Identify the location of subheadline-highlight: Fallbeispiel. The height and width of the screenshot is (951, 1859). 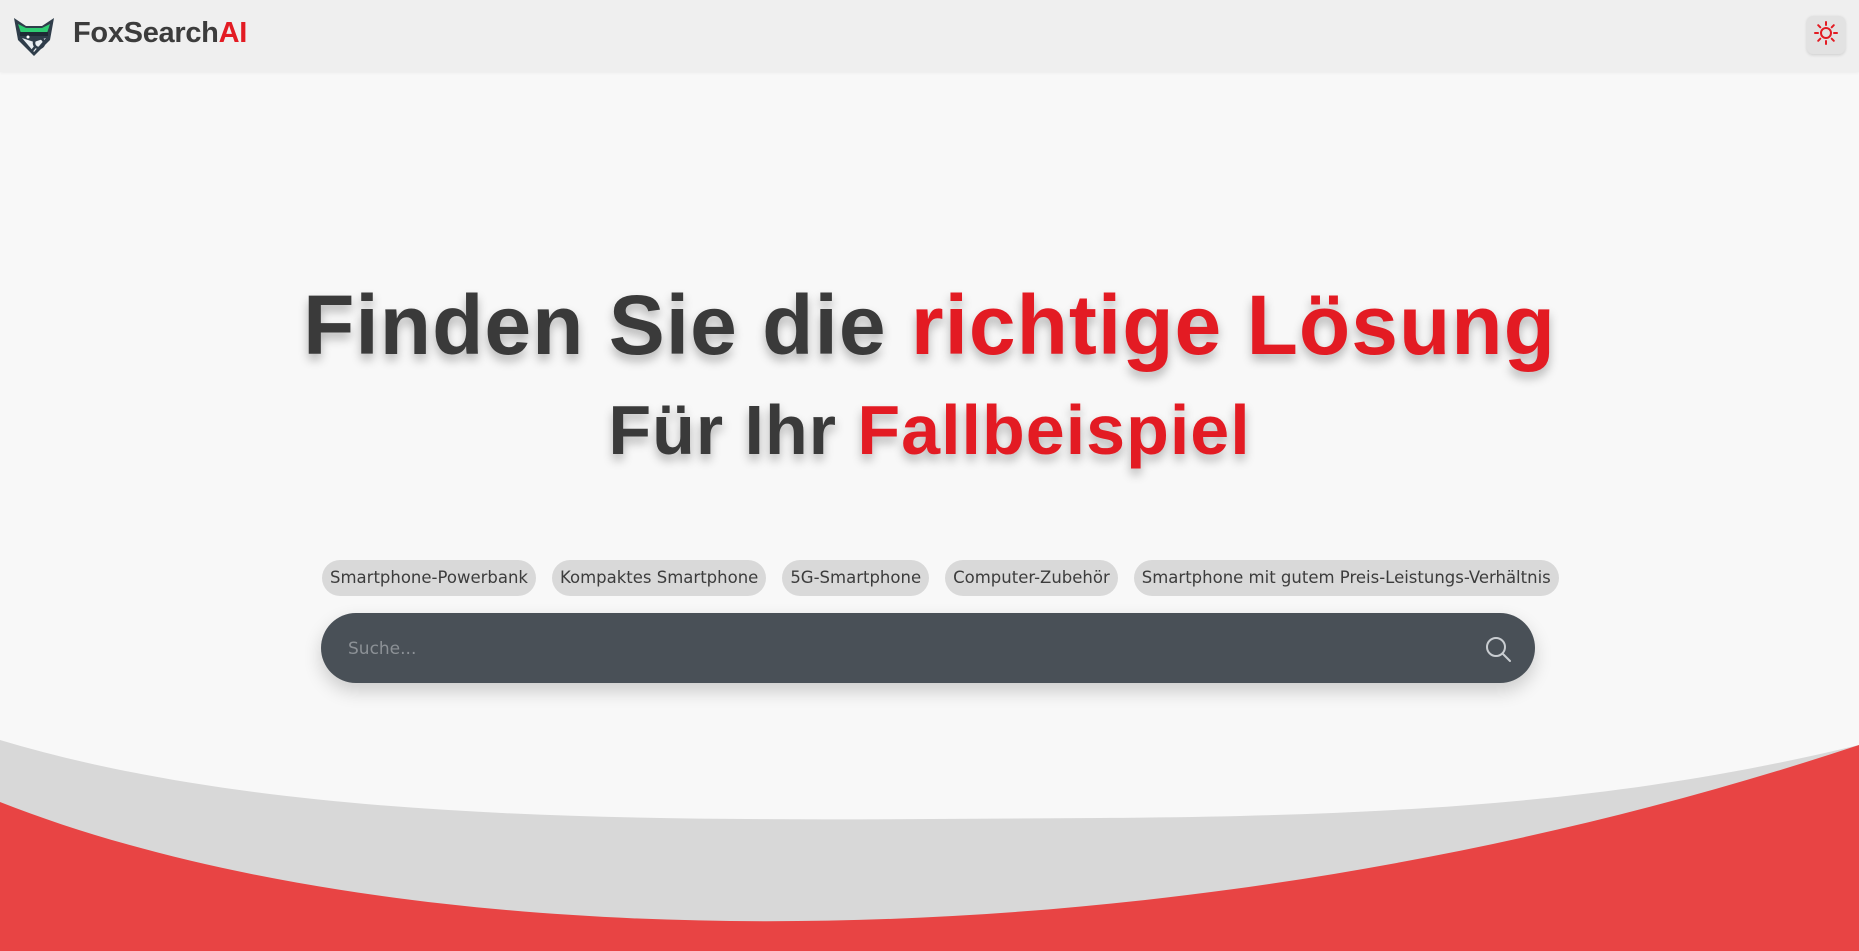
(1054, 430).